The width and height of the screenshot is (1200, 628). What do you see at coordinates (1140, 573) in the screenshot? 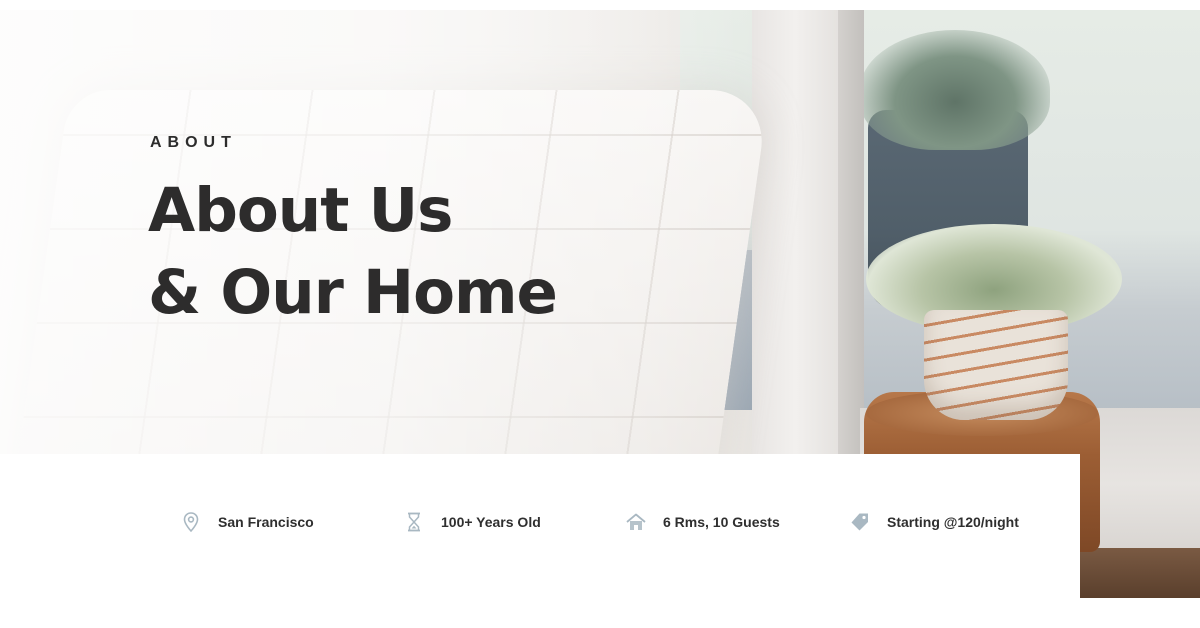
I see `floor` at bounding box center [1140, 573].